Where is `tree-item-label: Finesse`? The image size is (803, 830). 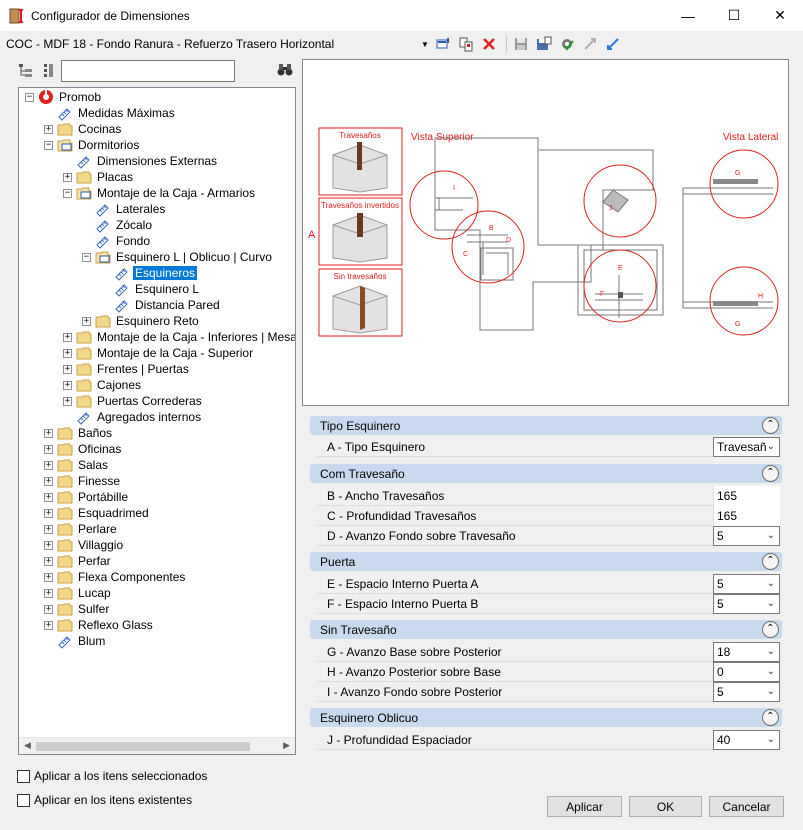
tree-item-label: Finesse is located at coordinates (99, 481).